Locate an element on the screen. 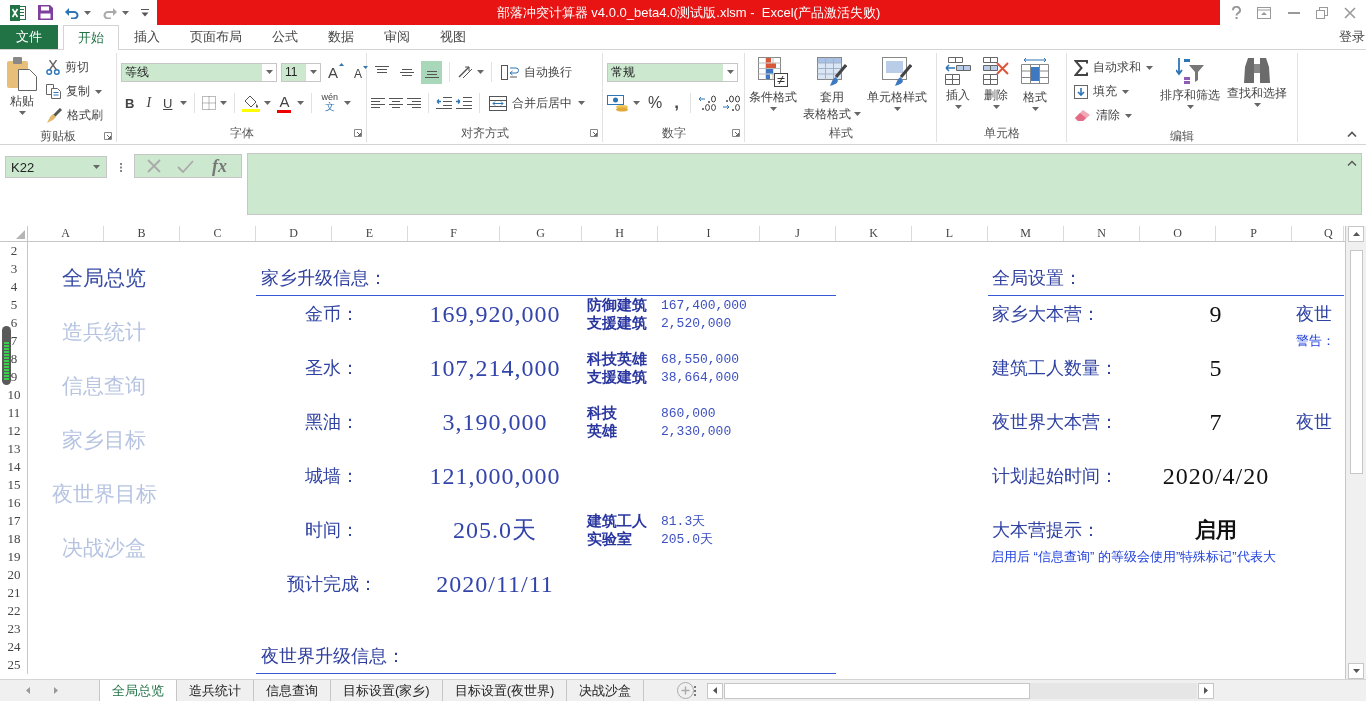  phonetic-guide-button: wén 文 is located at coordinates (329, 103).